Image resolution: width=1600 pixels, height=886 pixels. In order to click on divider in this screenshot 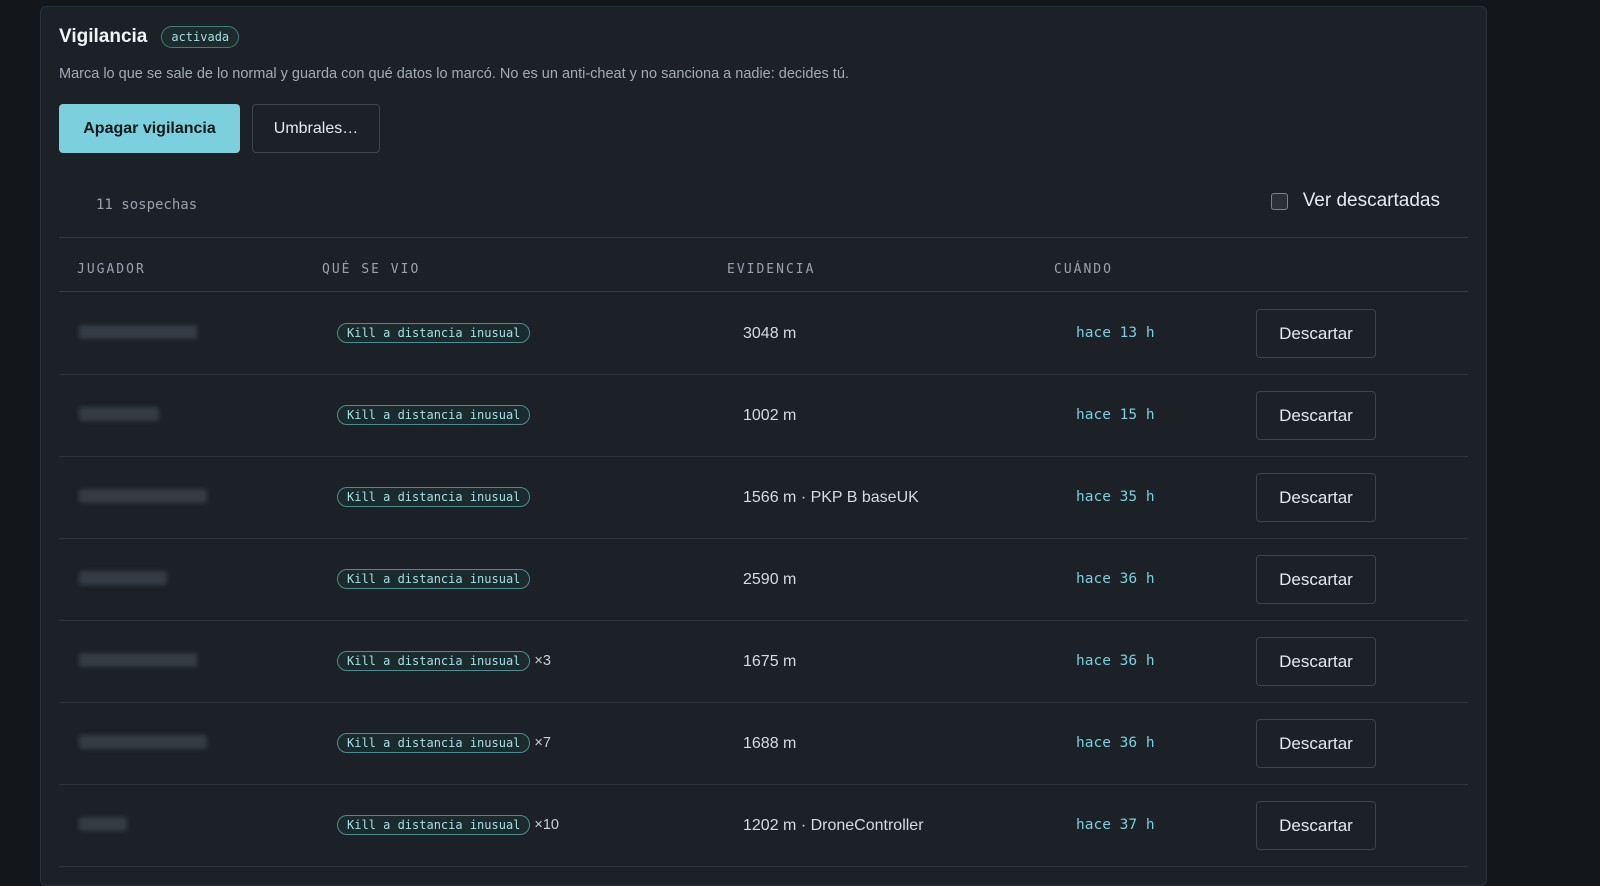, I will do `click(763, 237)`.